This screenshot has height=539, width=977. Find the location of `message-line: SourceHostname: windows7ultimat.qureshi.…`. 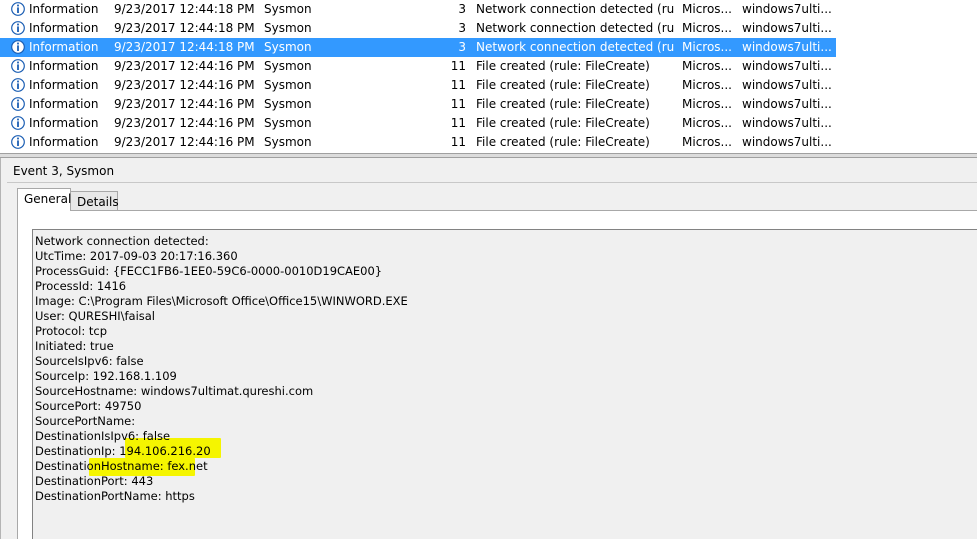

message-line: SourceHostname: windows7ultimat.qureshi.… is located at coordinates (506, 391).